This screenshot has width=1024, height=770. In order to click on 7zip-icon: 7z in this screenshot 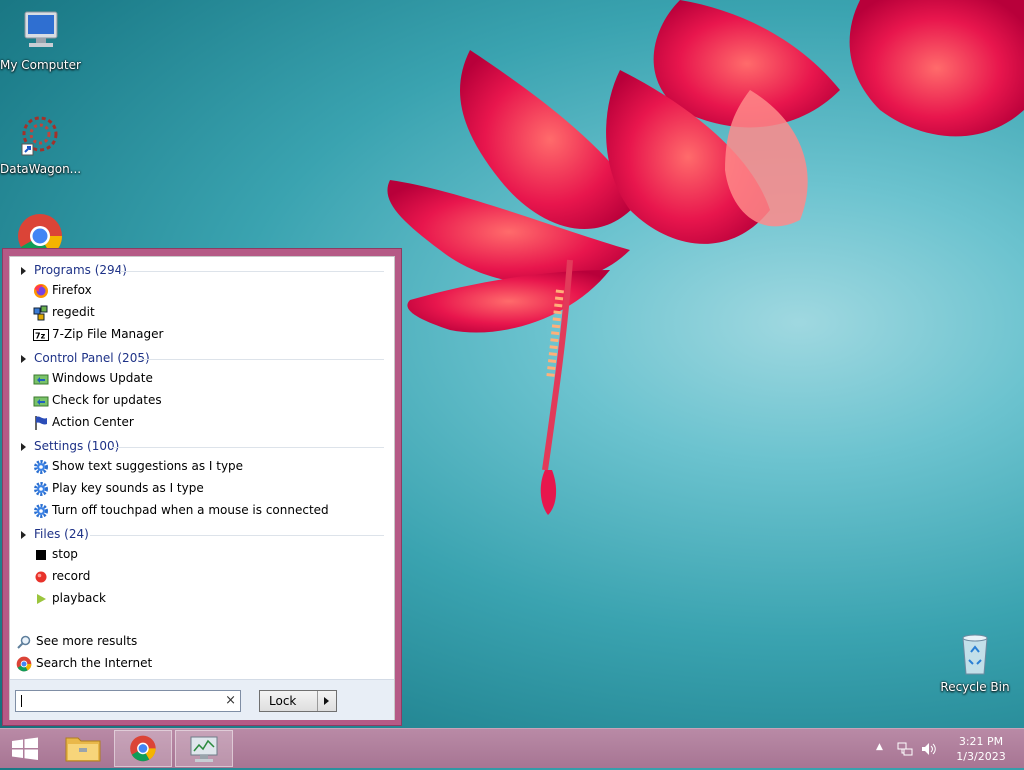, I will do `click(41, 335)`.